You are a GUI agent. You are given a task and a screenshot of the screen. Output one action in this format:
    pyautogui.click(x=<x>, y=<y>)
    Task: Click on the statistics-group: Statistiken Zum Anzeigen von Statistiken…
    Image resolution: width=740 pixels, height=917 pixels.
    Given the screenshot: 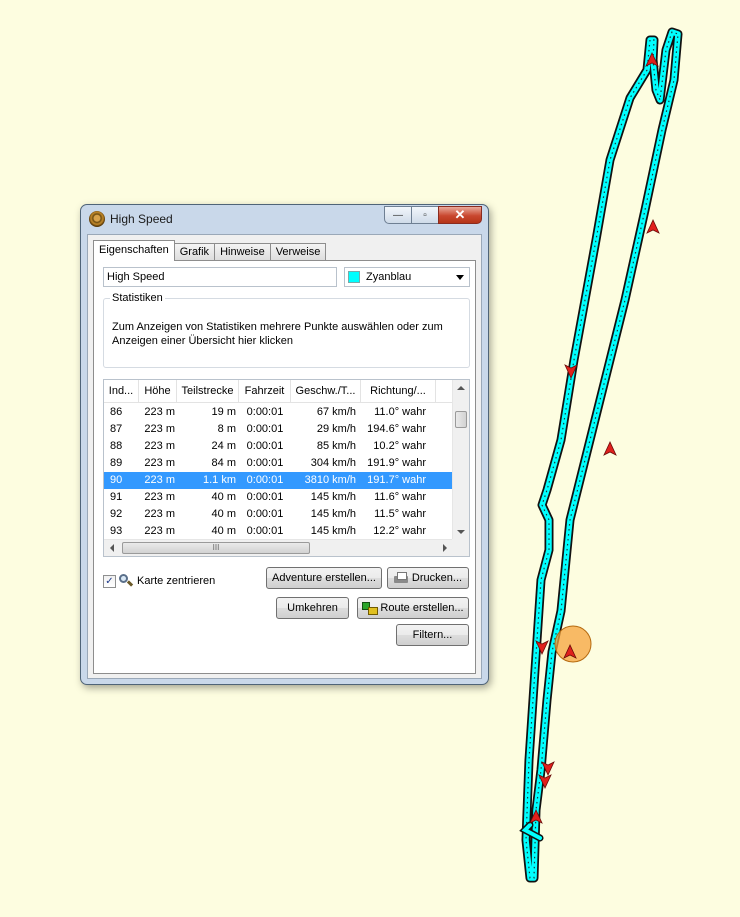 What is the action you would take?
    pyautogui.click(x=286, y=330)
    